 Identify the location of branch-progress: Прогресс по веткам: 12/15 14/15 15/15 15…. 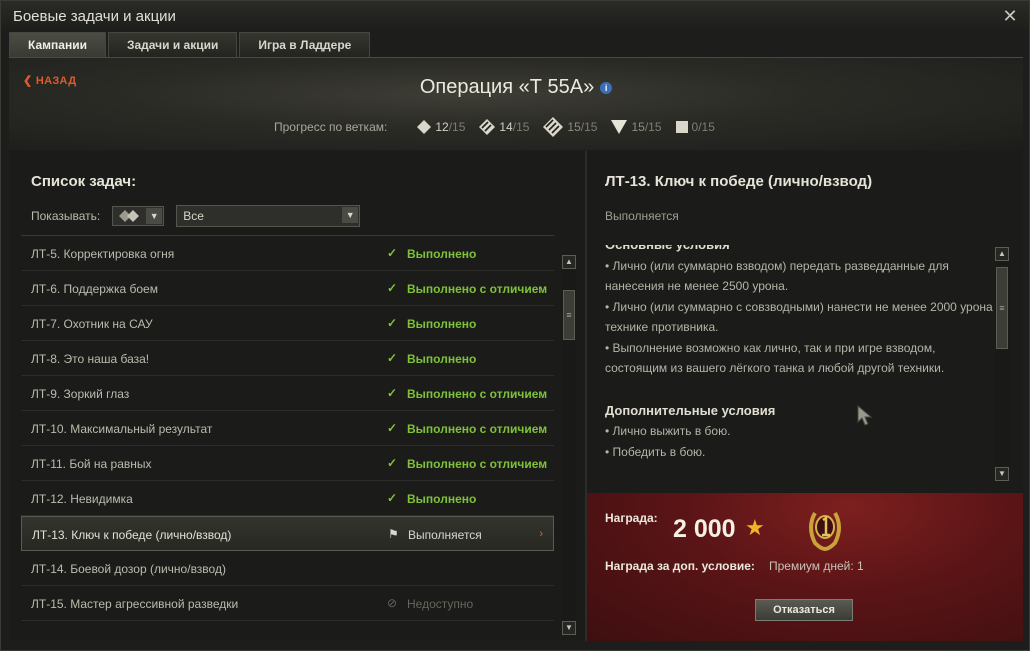
(501, 127).